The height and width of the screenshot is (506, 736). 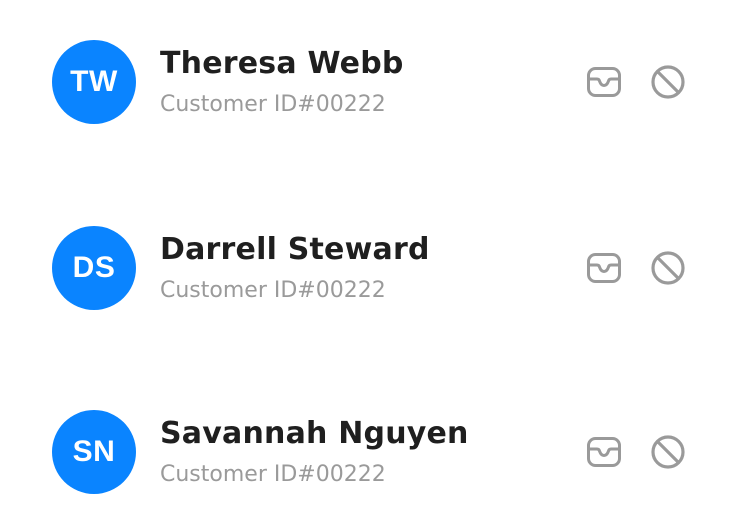 I want to click on customer-name: Savannah Nguyen, so click(x=314, y=433).